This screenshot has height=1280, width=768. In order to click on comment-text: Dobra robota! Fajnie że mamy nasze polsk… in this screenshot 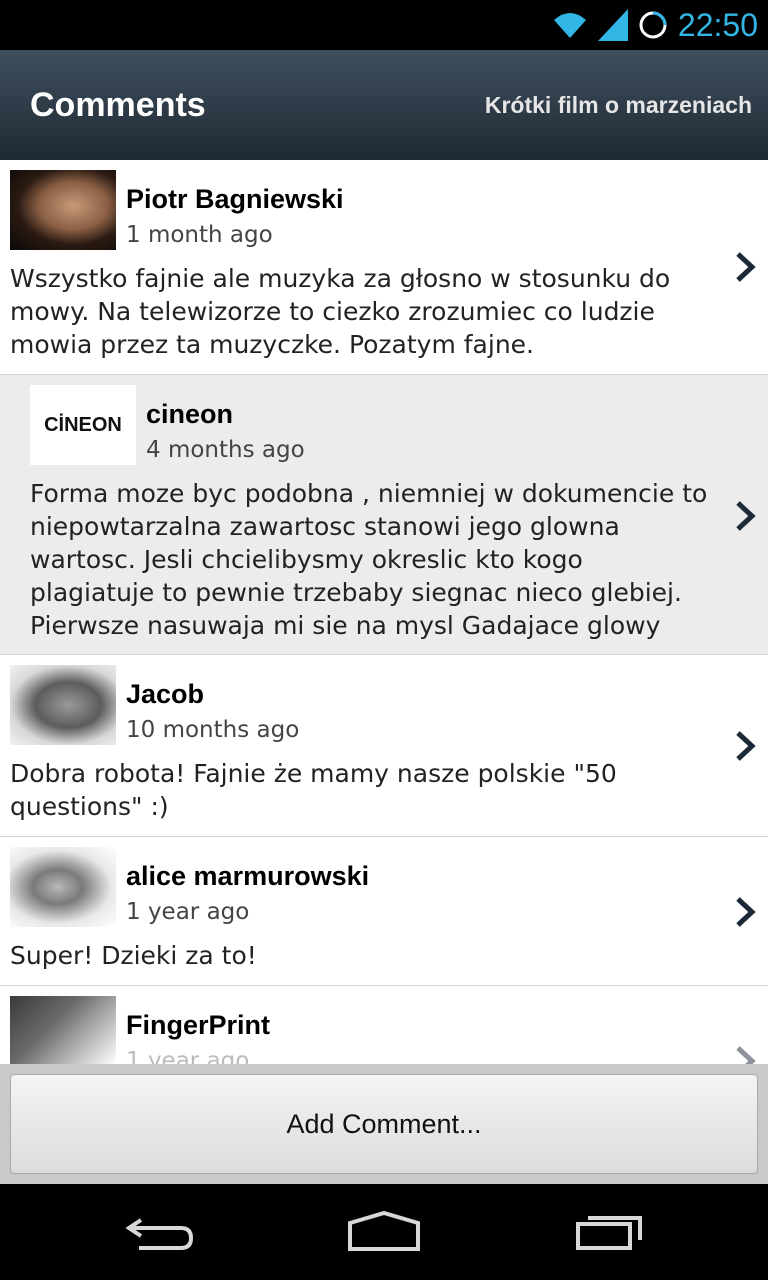, I will do `click(313, 790)`.